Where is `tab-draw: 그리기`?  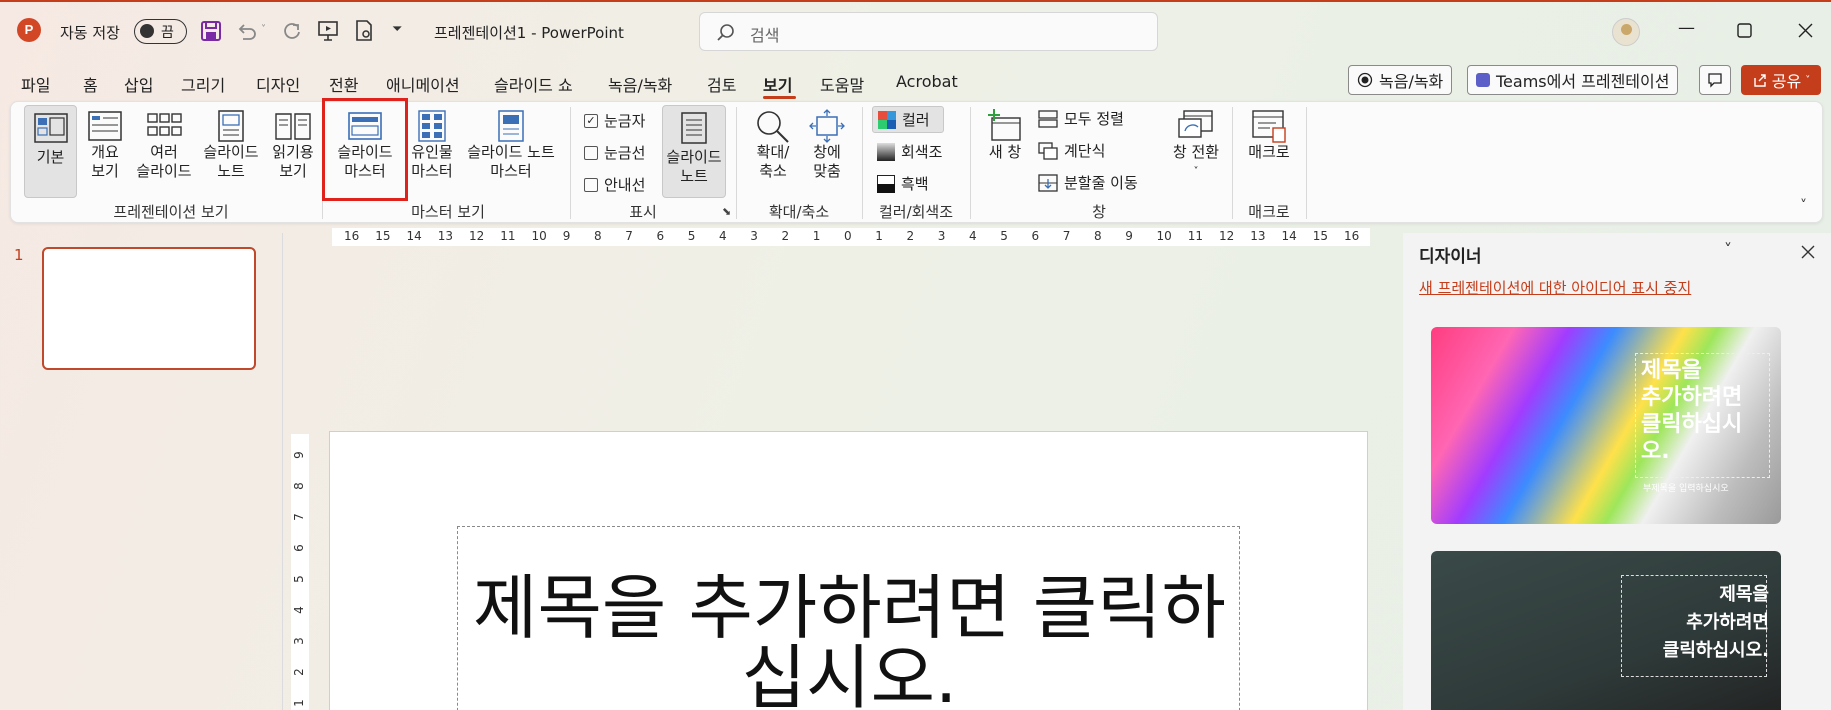 tab-draw: 그리기 is located at coordinates (203, 84).